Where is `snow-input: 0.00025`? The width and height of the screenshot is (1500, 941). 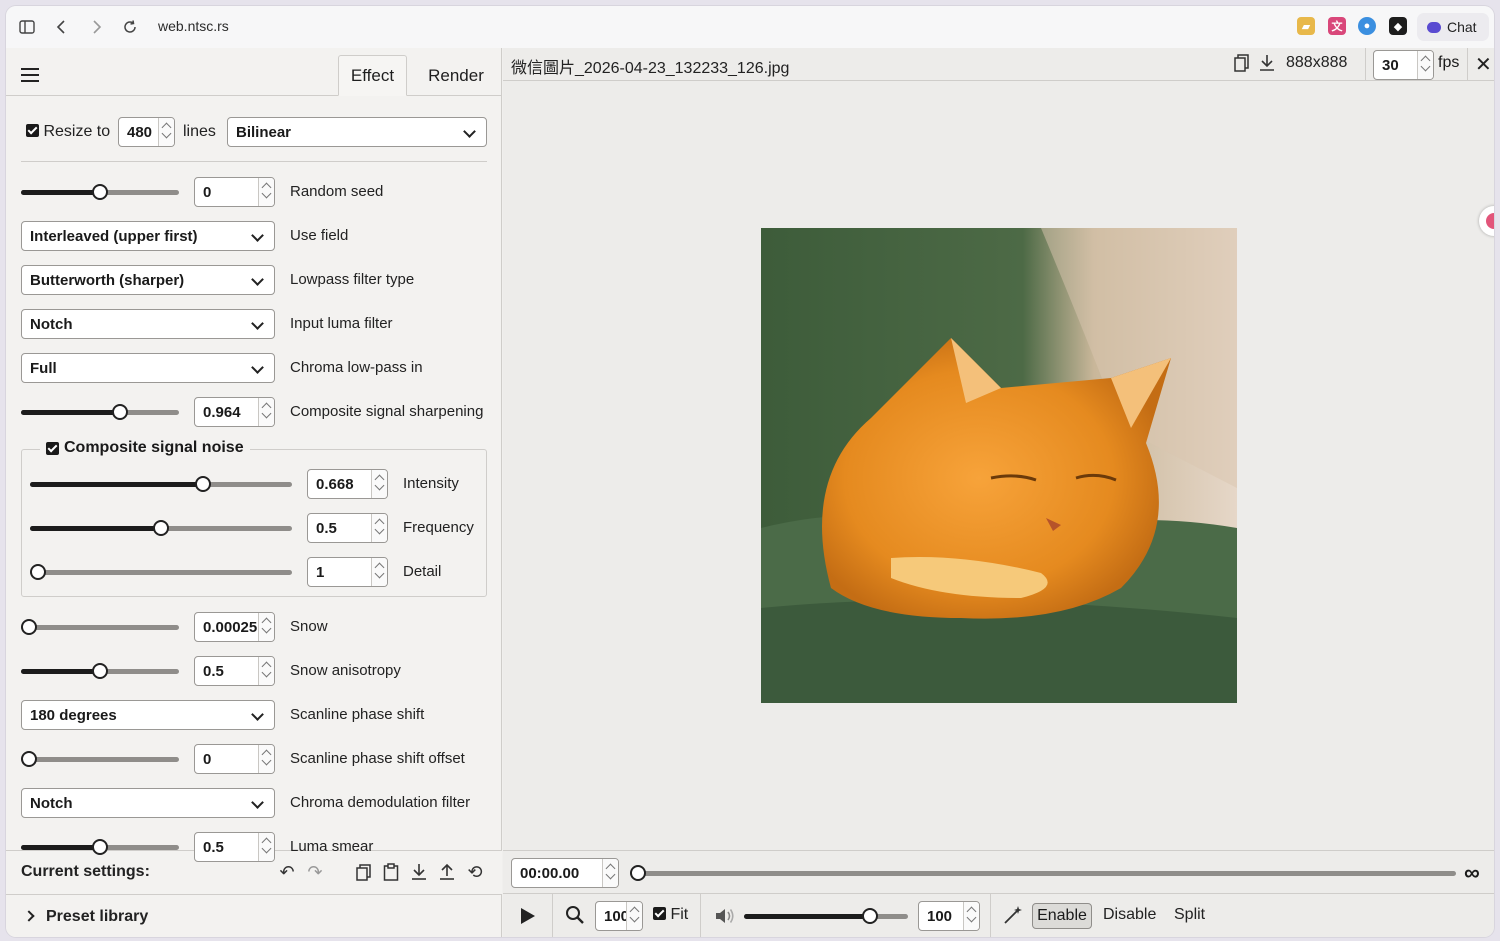 snow-input: 0.00025 is located at coordinates (234, 627).